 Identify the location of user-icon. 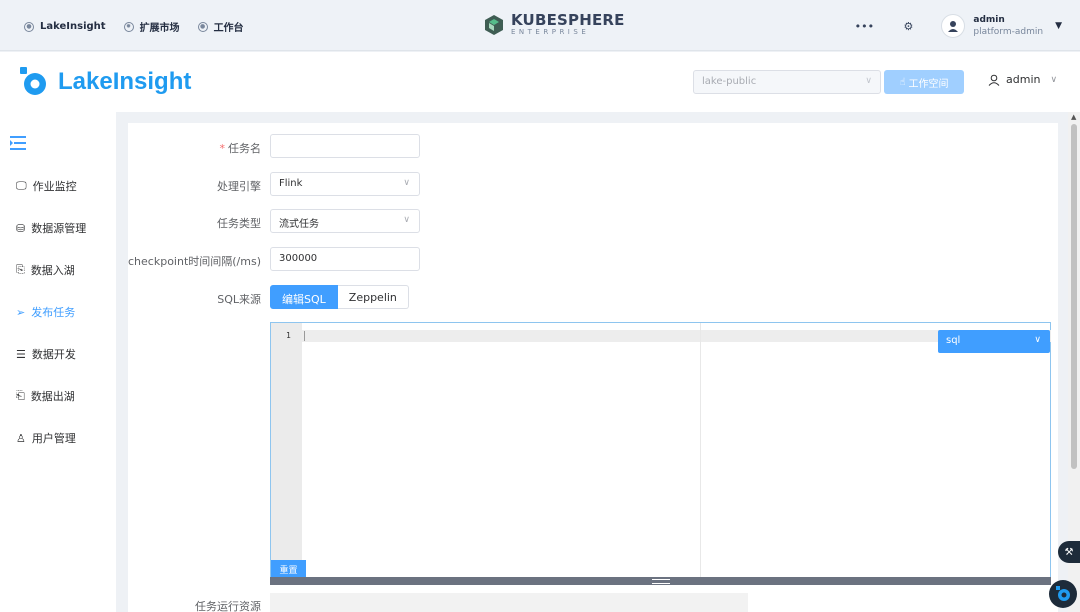
(994, 80).